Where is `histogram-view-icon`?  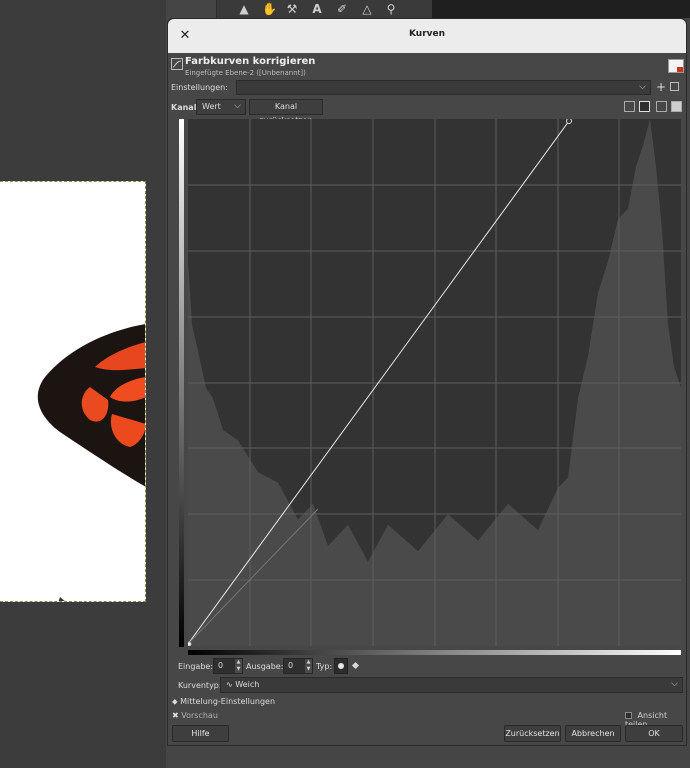
histogram-view-icon is located at coordinates (661, 106).